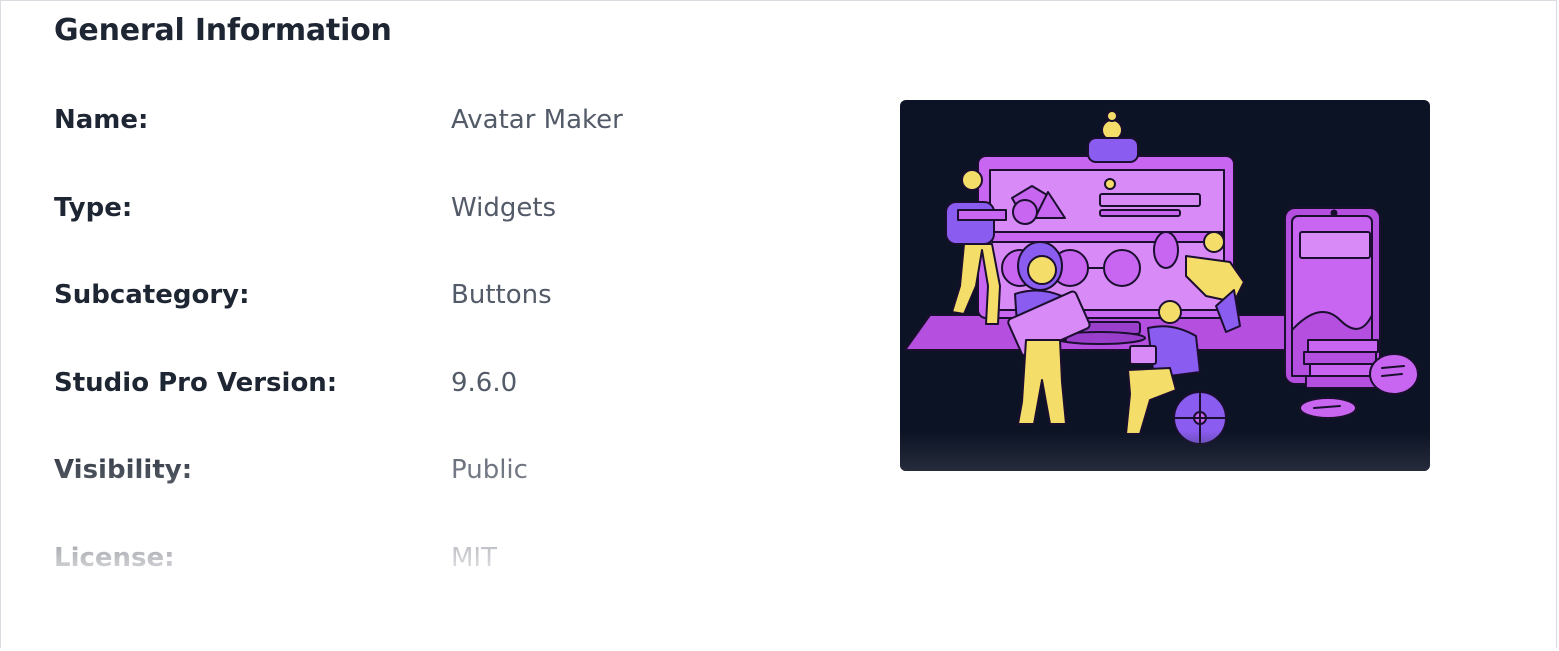 This screenshot has width=1559, height=651. What do you see at coordinates (223, 30) in the screenshot?
I see `section-title: General Information` at bounding box center [223, 30].